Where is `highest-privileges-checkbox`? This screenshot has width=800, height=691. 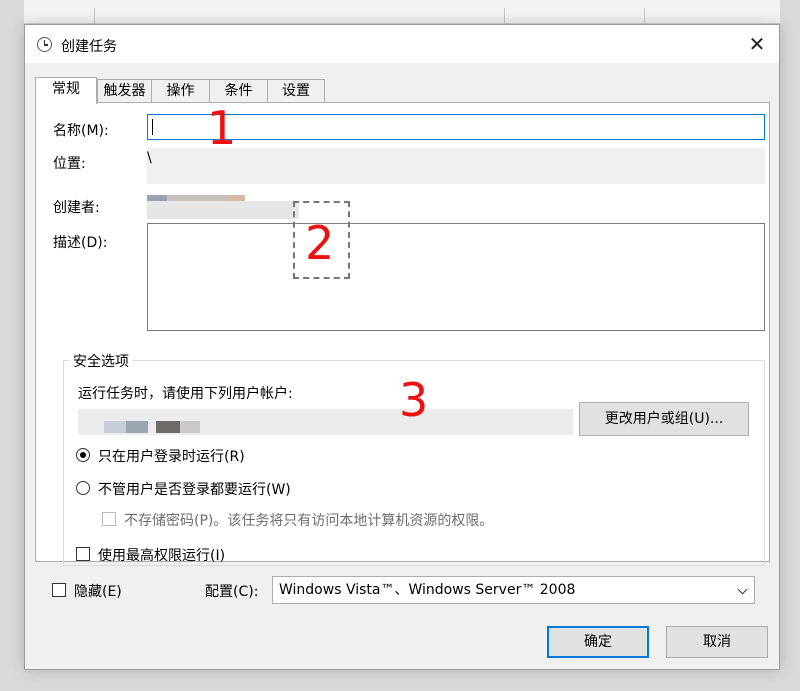 highest-privileges-checkbox is located at coordinates (83, 554).